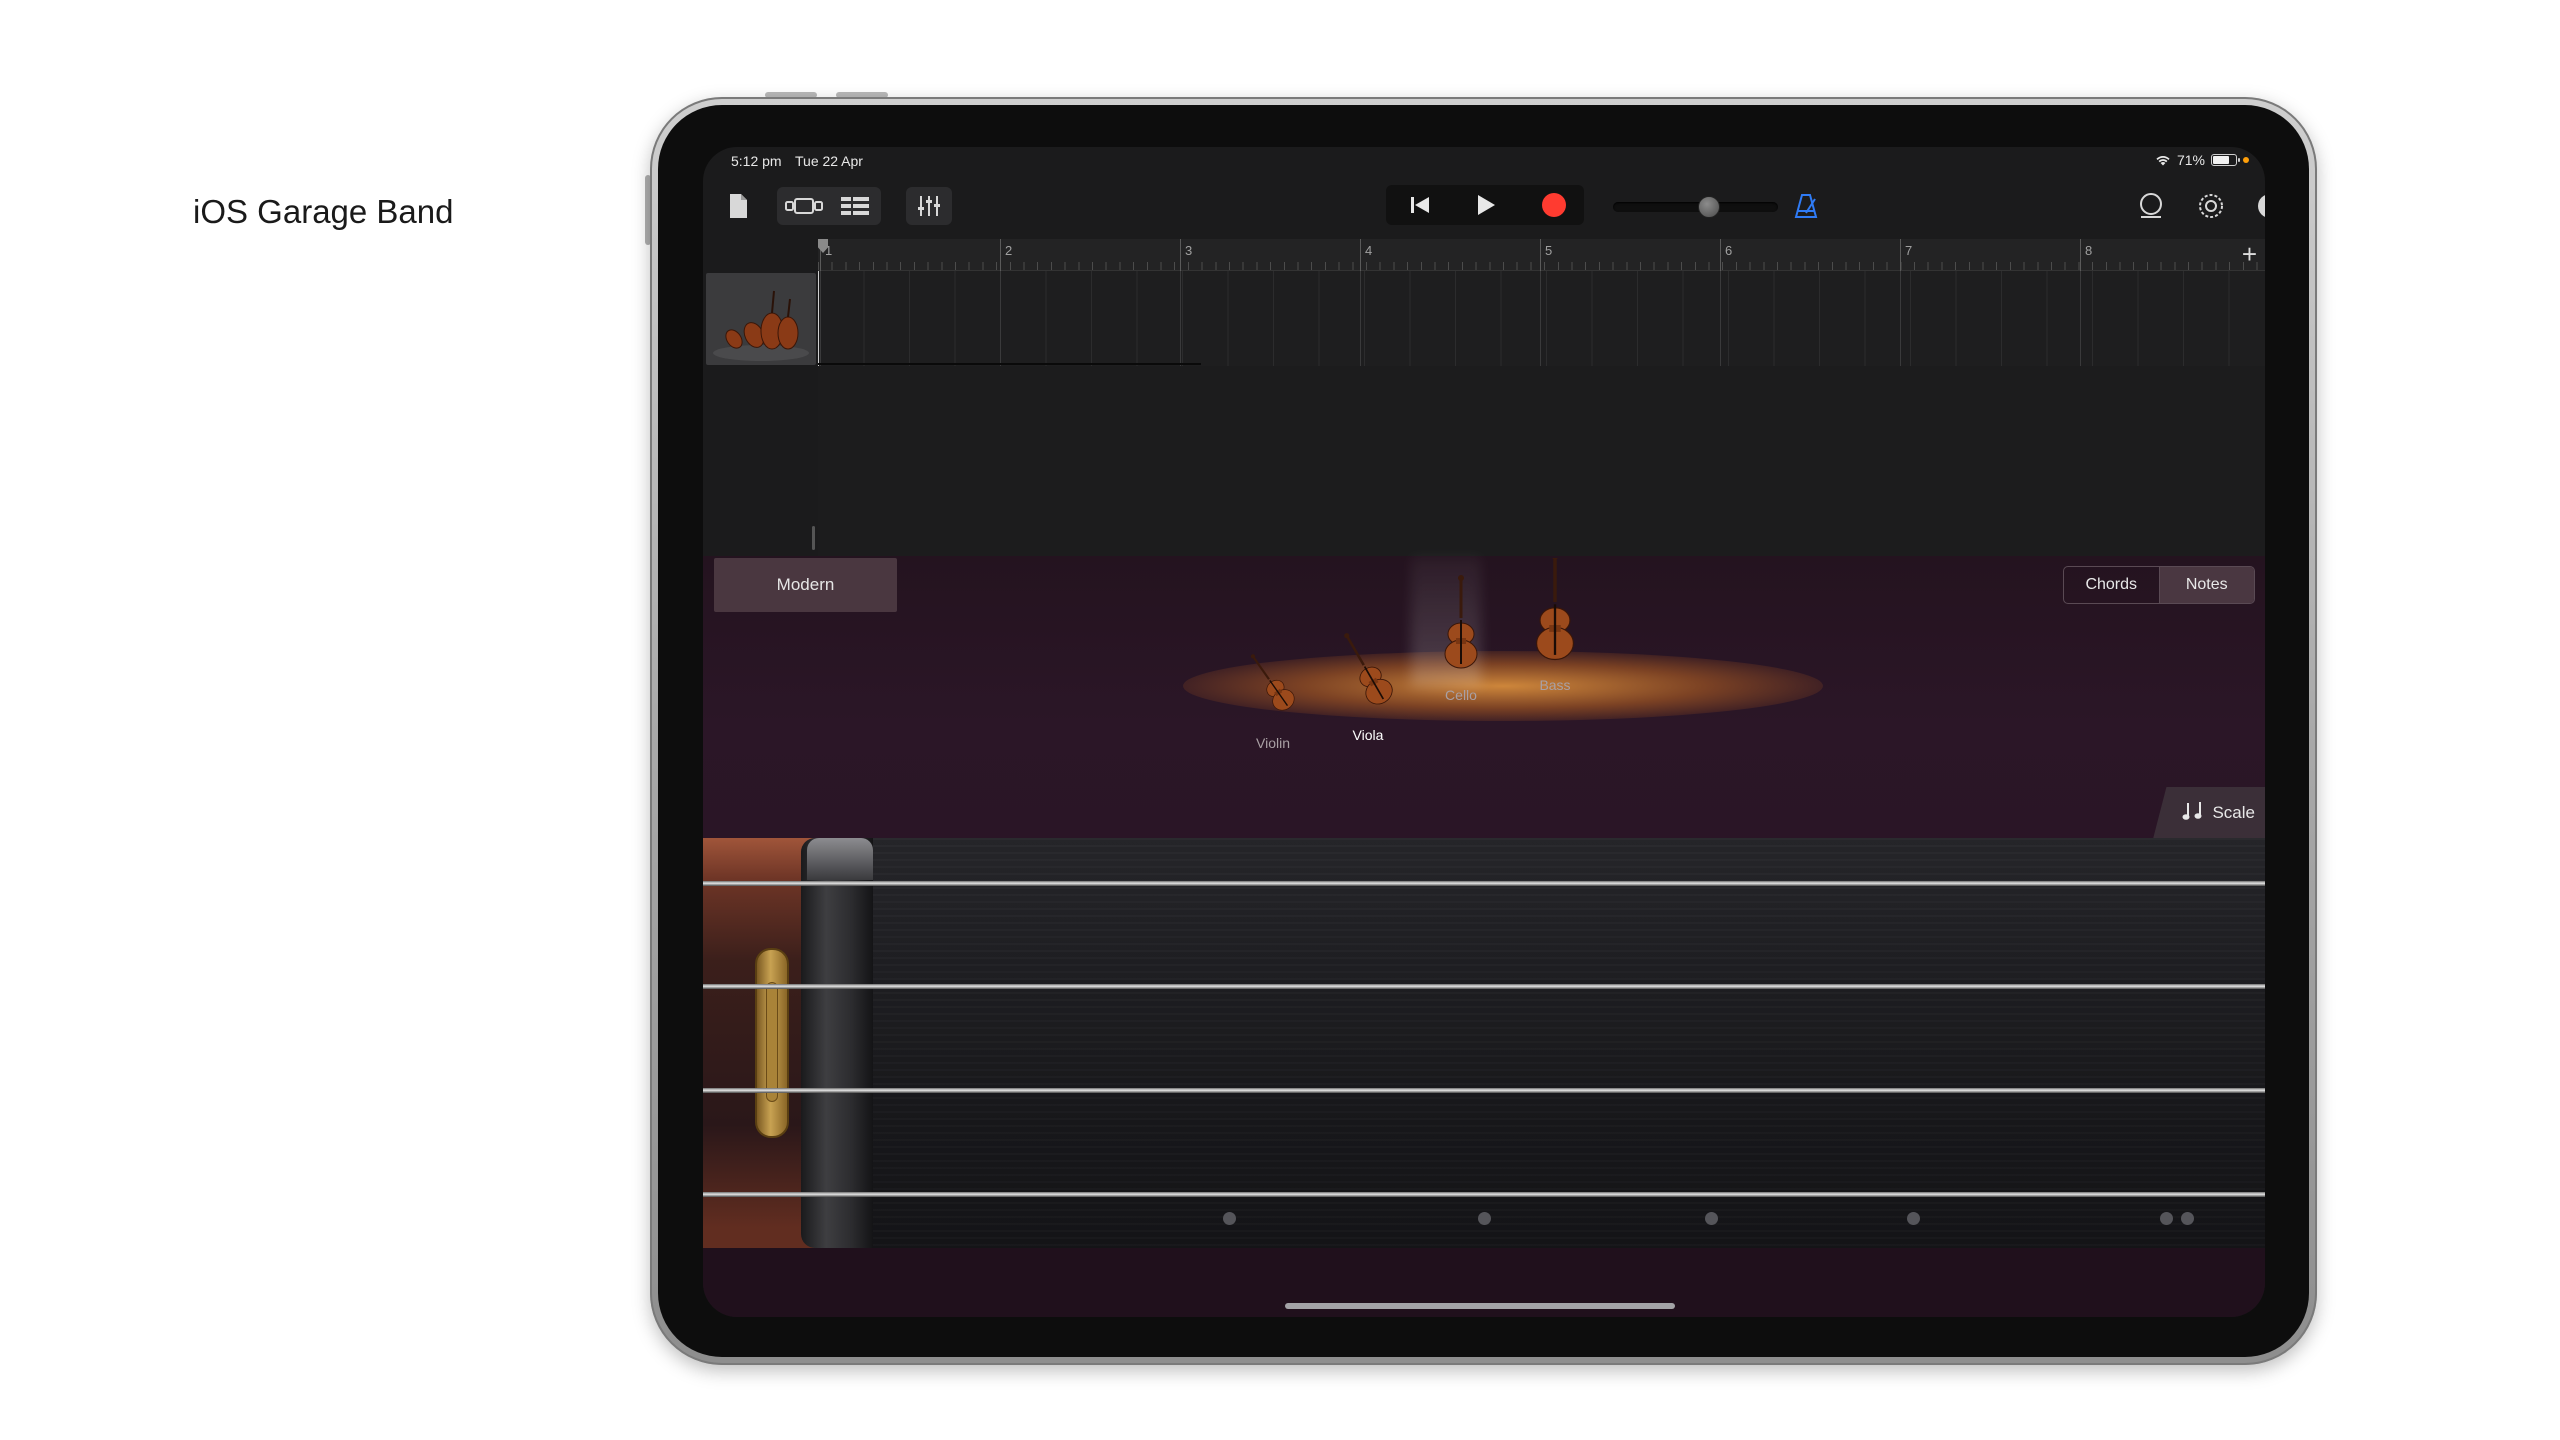  Describe the element at coordinates (1480, 1306) in the screenshot. I see `home-indicator` at that location.